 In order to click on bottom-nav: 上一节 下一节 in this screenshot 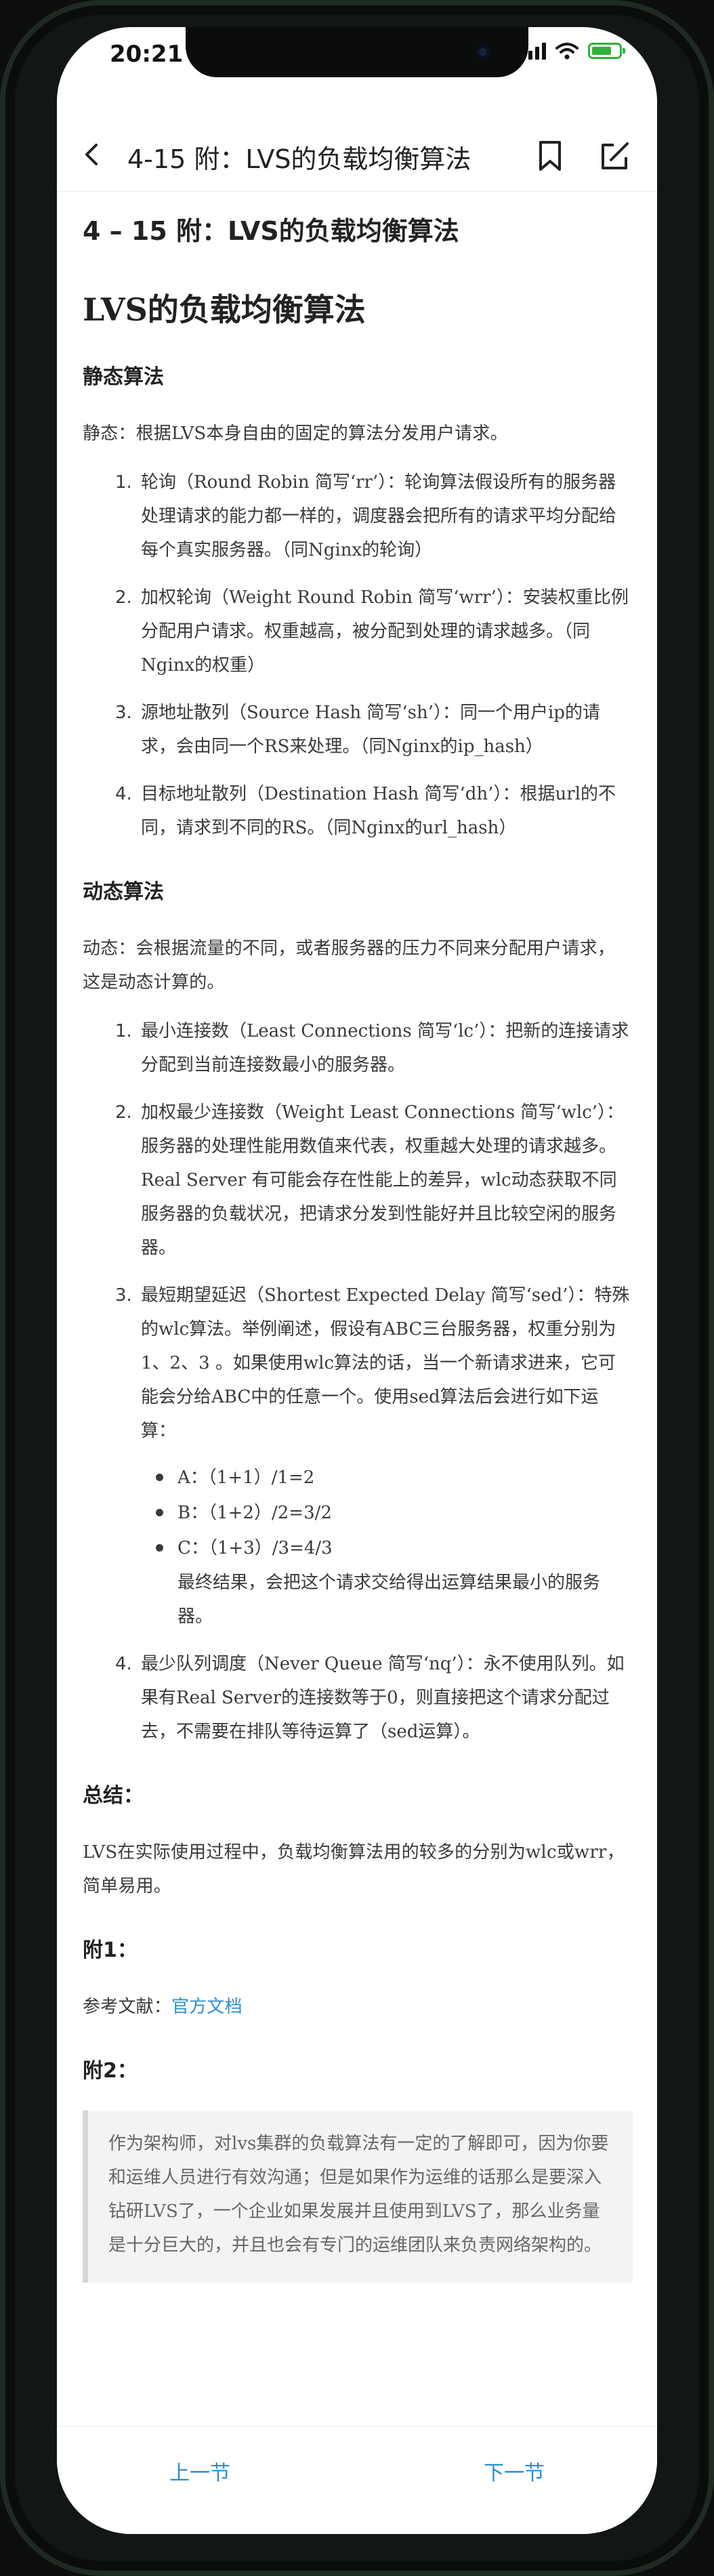, I will do `click(357, 2480)`.